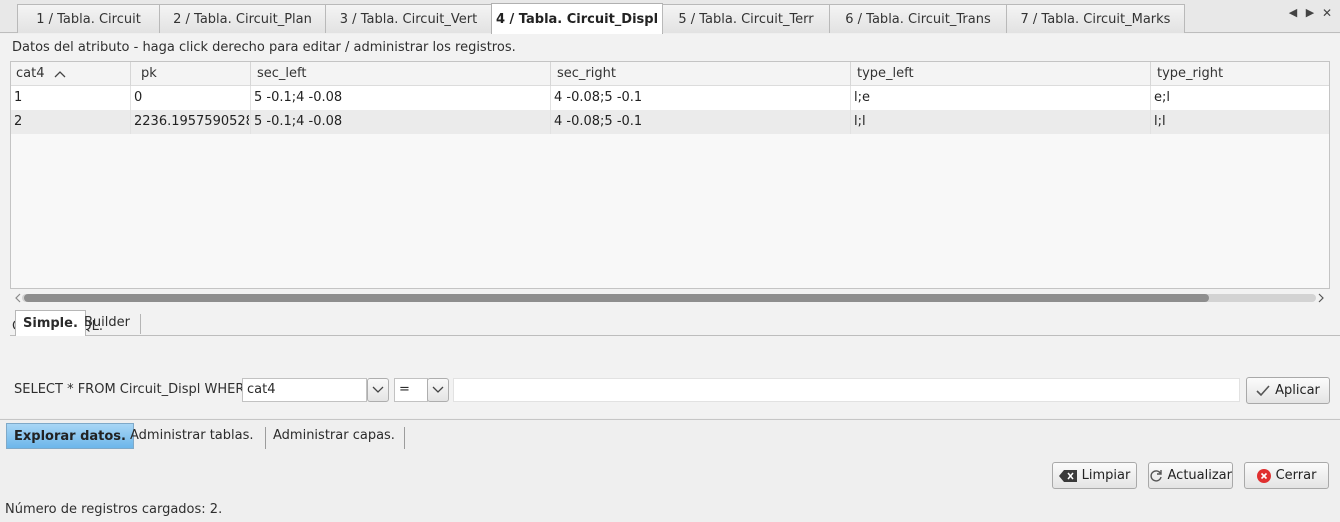 The width and height of the screenshot is (1340, 522). I want to click on refresh-button: Actualizar, so click(1190, 475).